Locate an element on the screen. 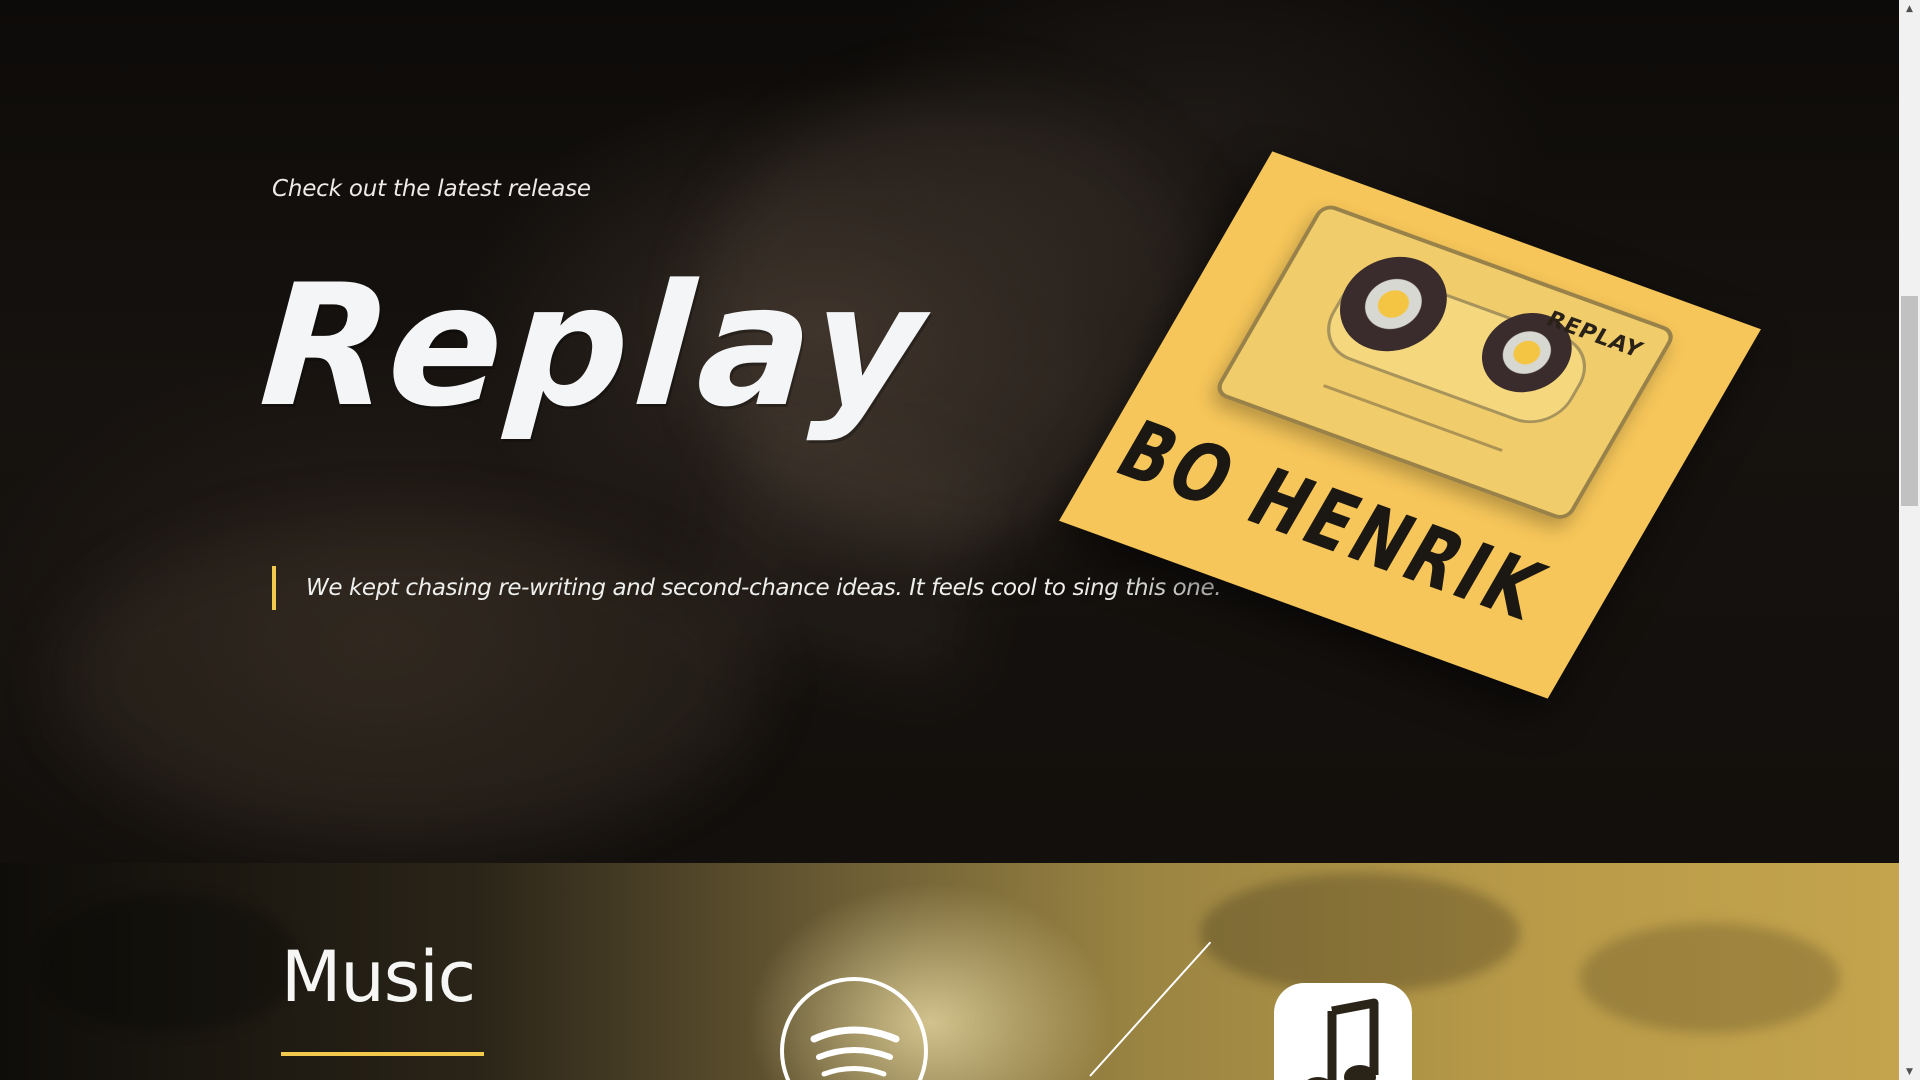  scroll-thumb is located at coordinates (1909, 401).